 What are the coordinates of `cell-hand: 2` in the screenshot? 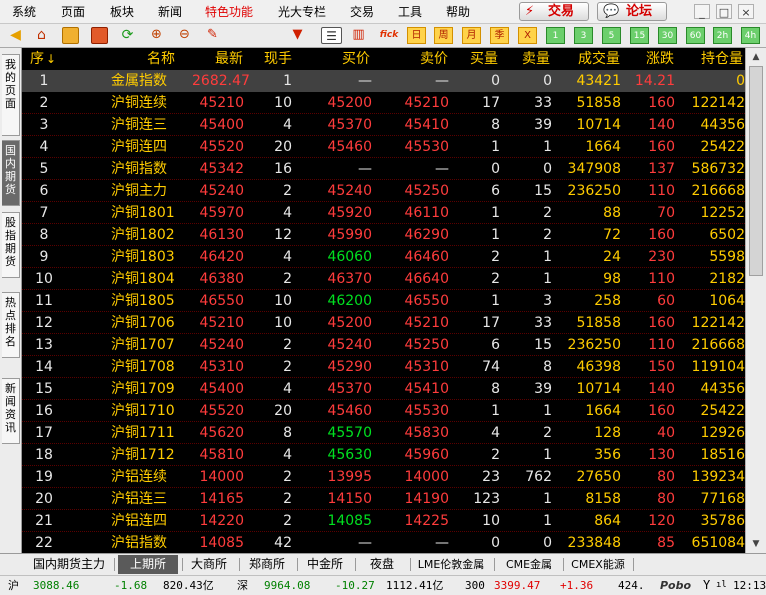 It's located at (287, 367).